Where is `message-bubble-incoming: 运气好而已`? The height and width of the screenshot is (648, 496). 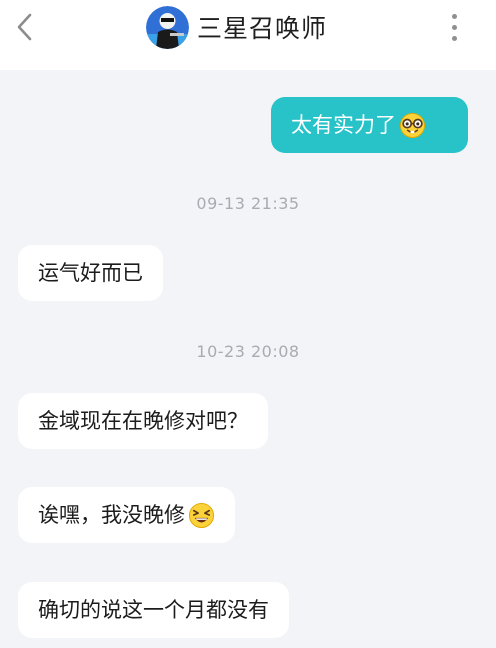
message-bubble-incoming: 运气好而已 is located at coordinates (90, 273).